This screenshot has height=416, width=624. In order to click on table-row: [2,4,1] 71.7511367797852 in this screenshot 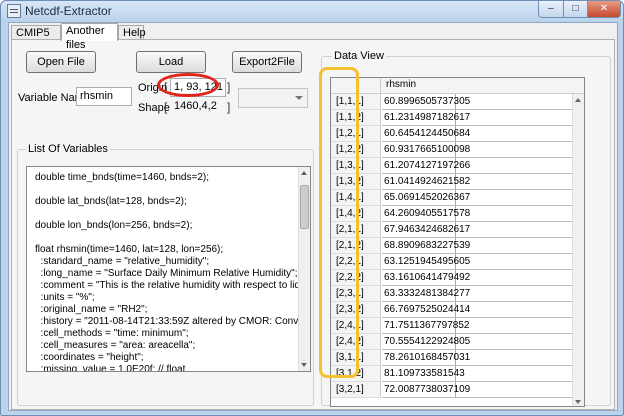, I will do `click(452, 326)`.